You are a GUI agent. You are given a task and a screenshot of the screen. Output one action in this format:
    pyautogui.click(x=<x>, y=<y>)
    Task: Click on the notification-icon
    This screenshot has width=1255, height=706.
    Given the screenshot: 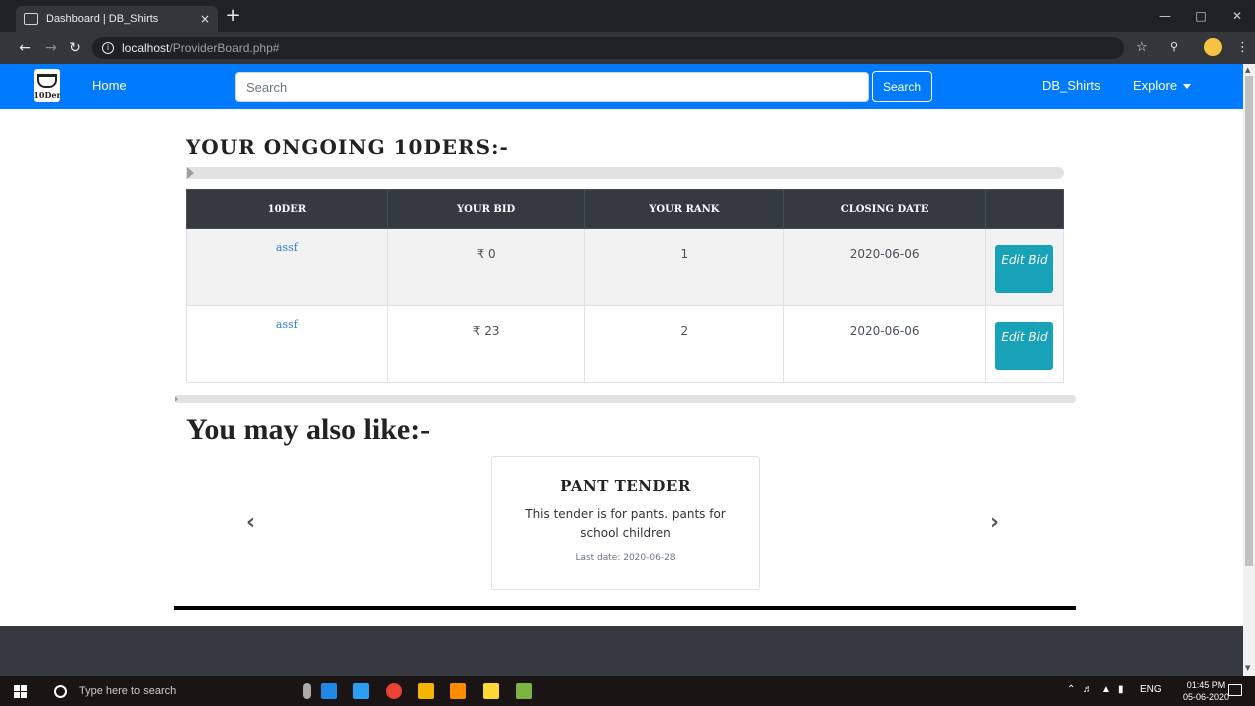 What is the action you would take?
    pyautogui.click(x=1235, y=690)
    